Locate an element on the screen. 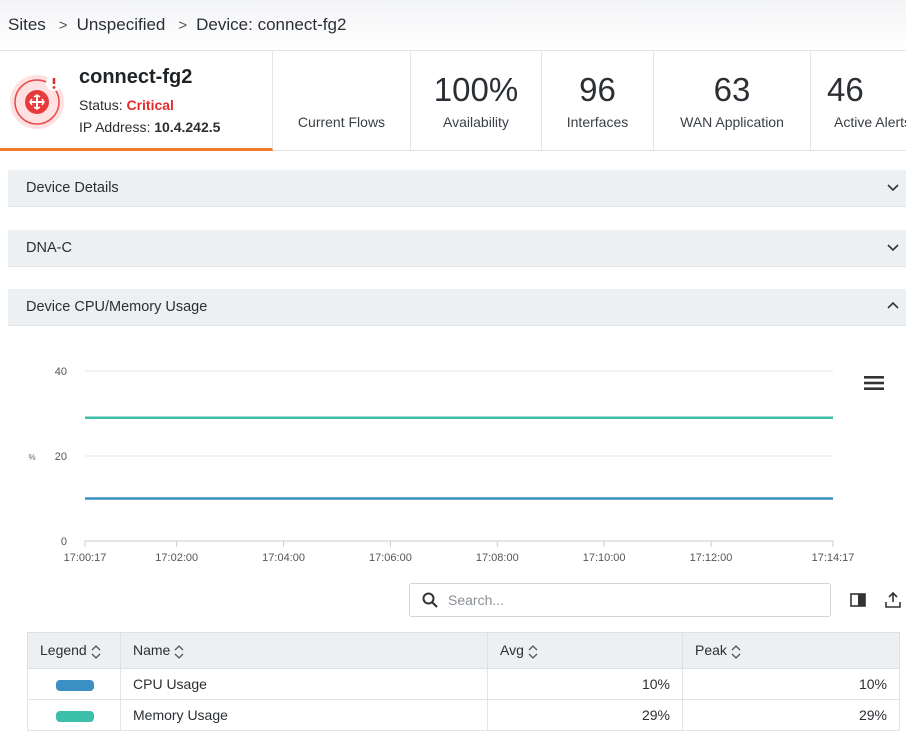 The width and height of the screenshot is (906, 751). peak-cell: 29% is located at coordinates (791, 715).